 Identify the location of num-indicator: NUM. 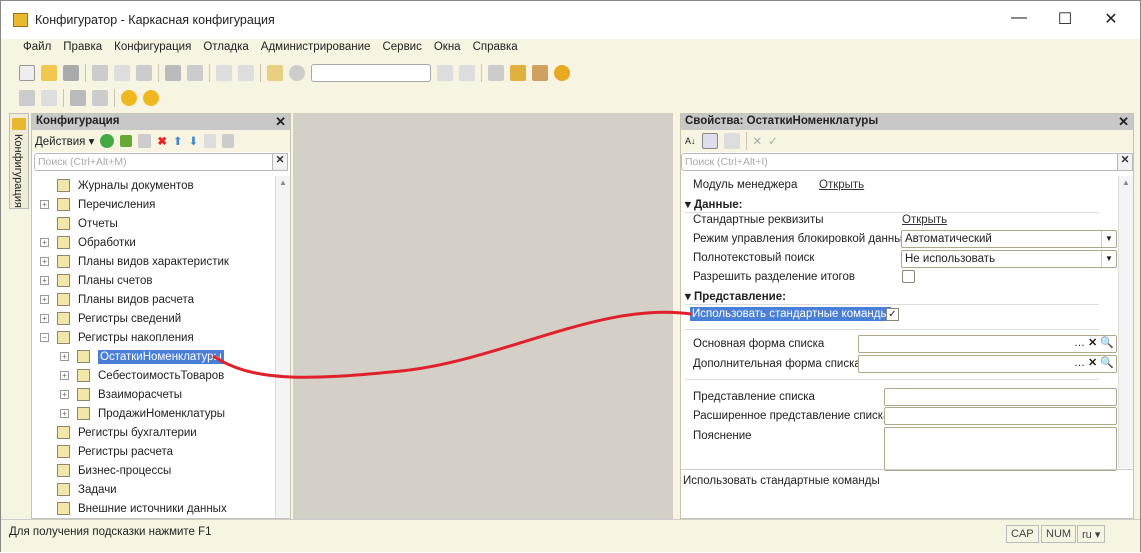
(1059, 534).